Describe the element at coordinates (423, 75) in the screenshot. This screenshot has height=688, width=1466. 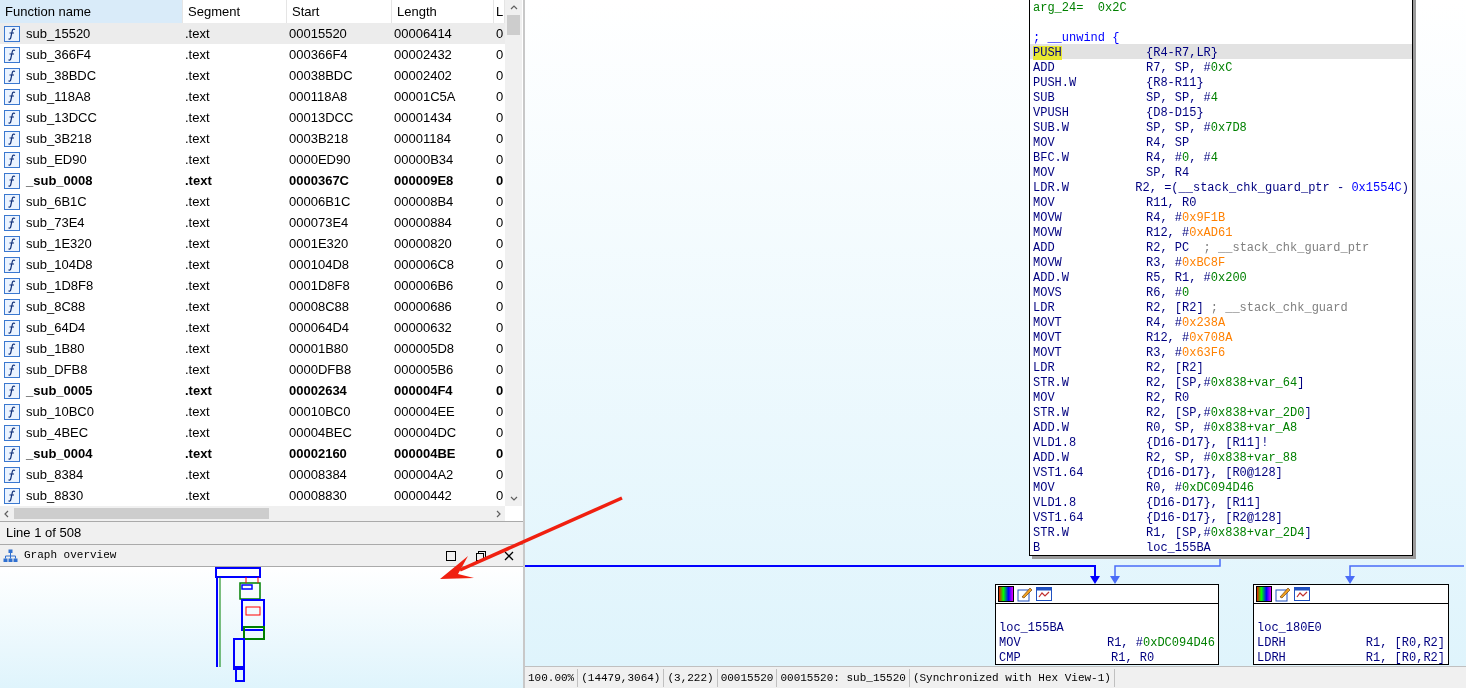
I see `table-cell-text: 00002402` at that location.